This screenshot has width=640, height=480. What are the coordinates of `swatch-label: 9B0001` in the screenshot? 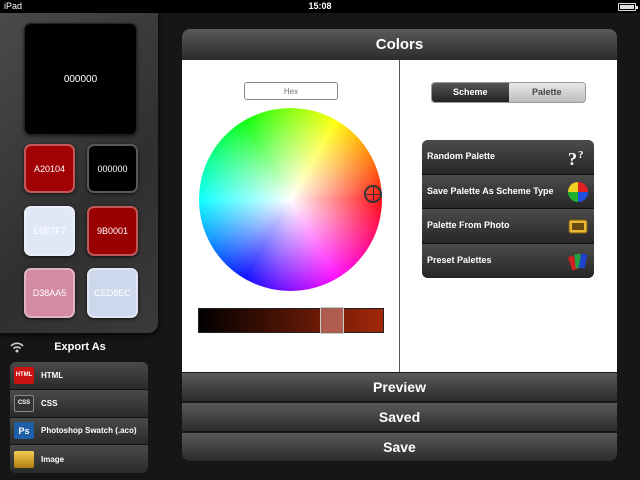 It's located at (112, 231).